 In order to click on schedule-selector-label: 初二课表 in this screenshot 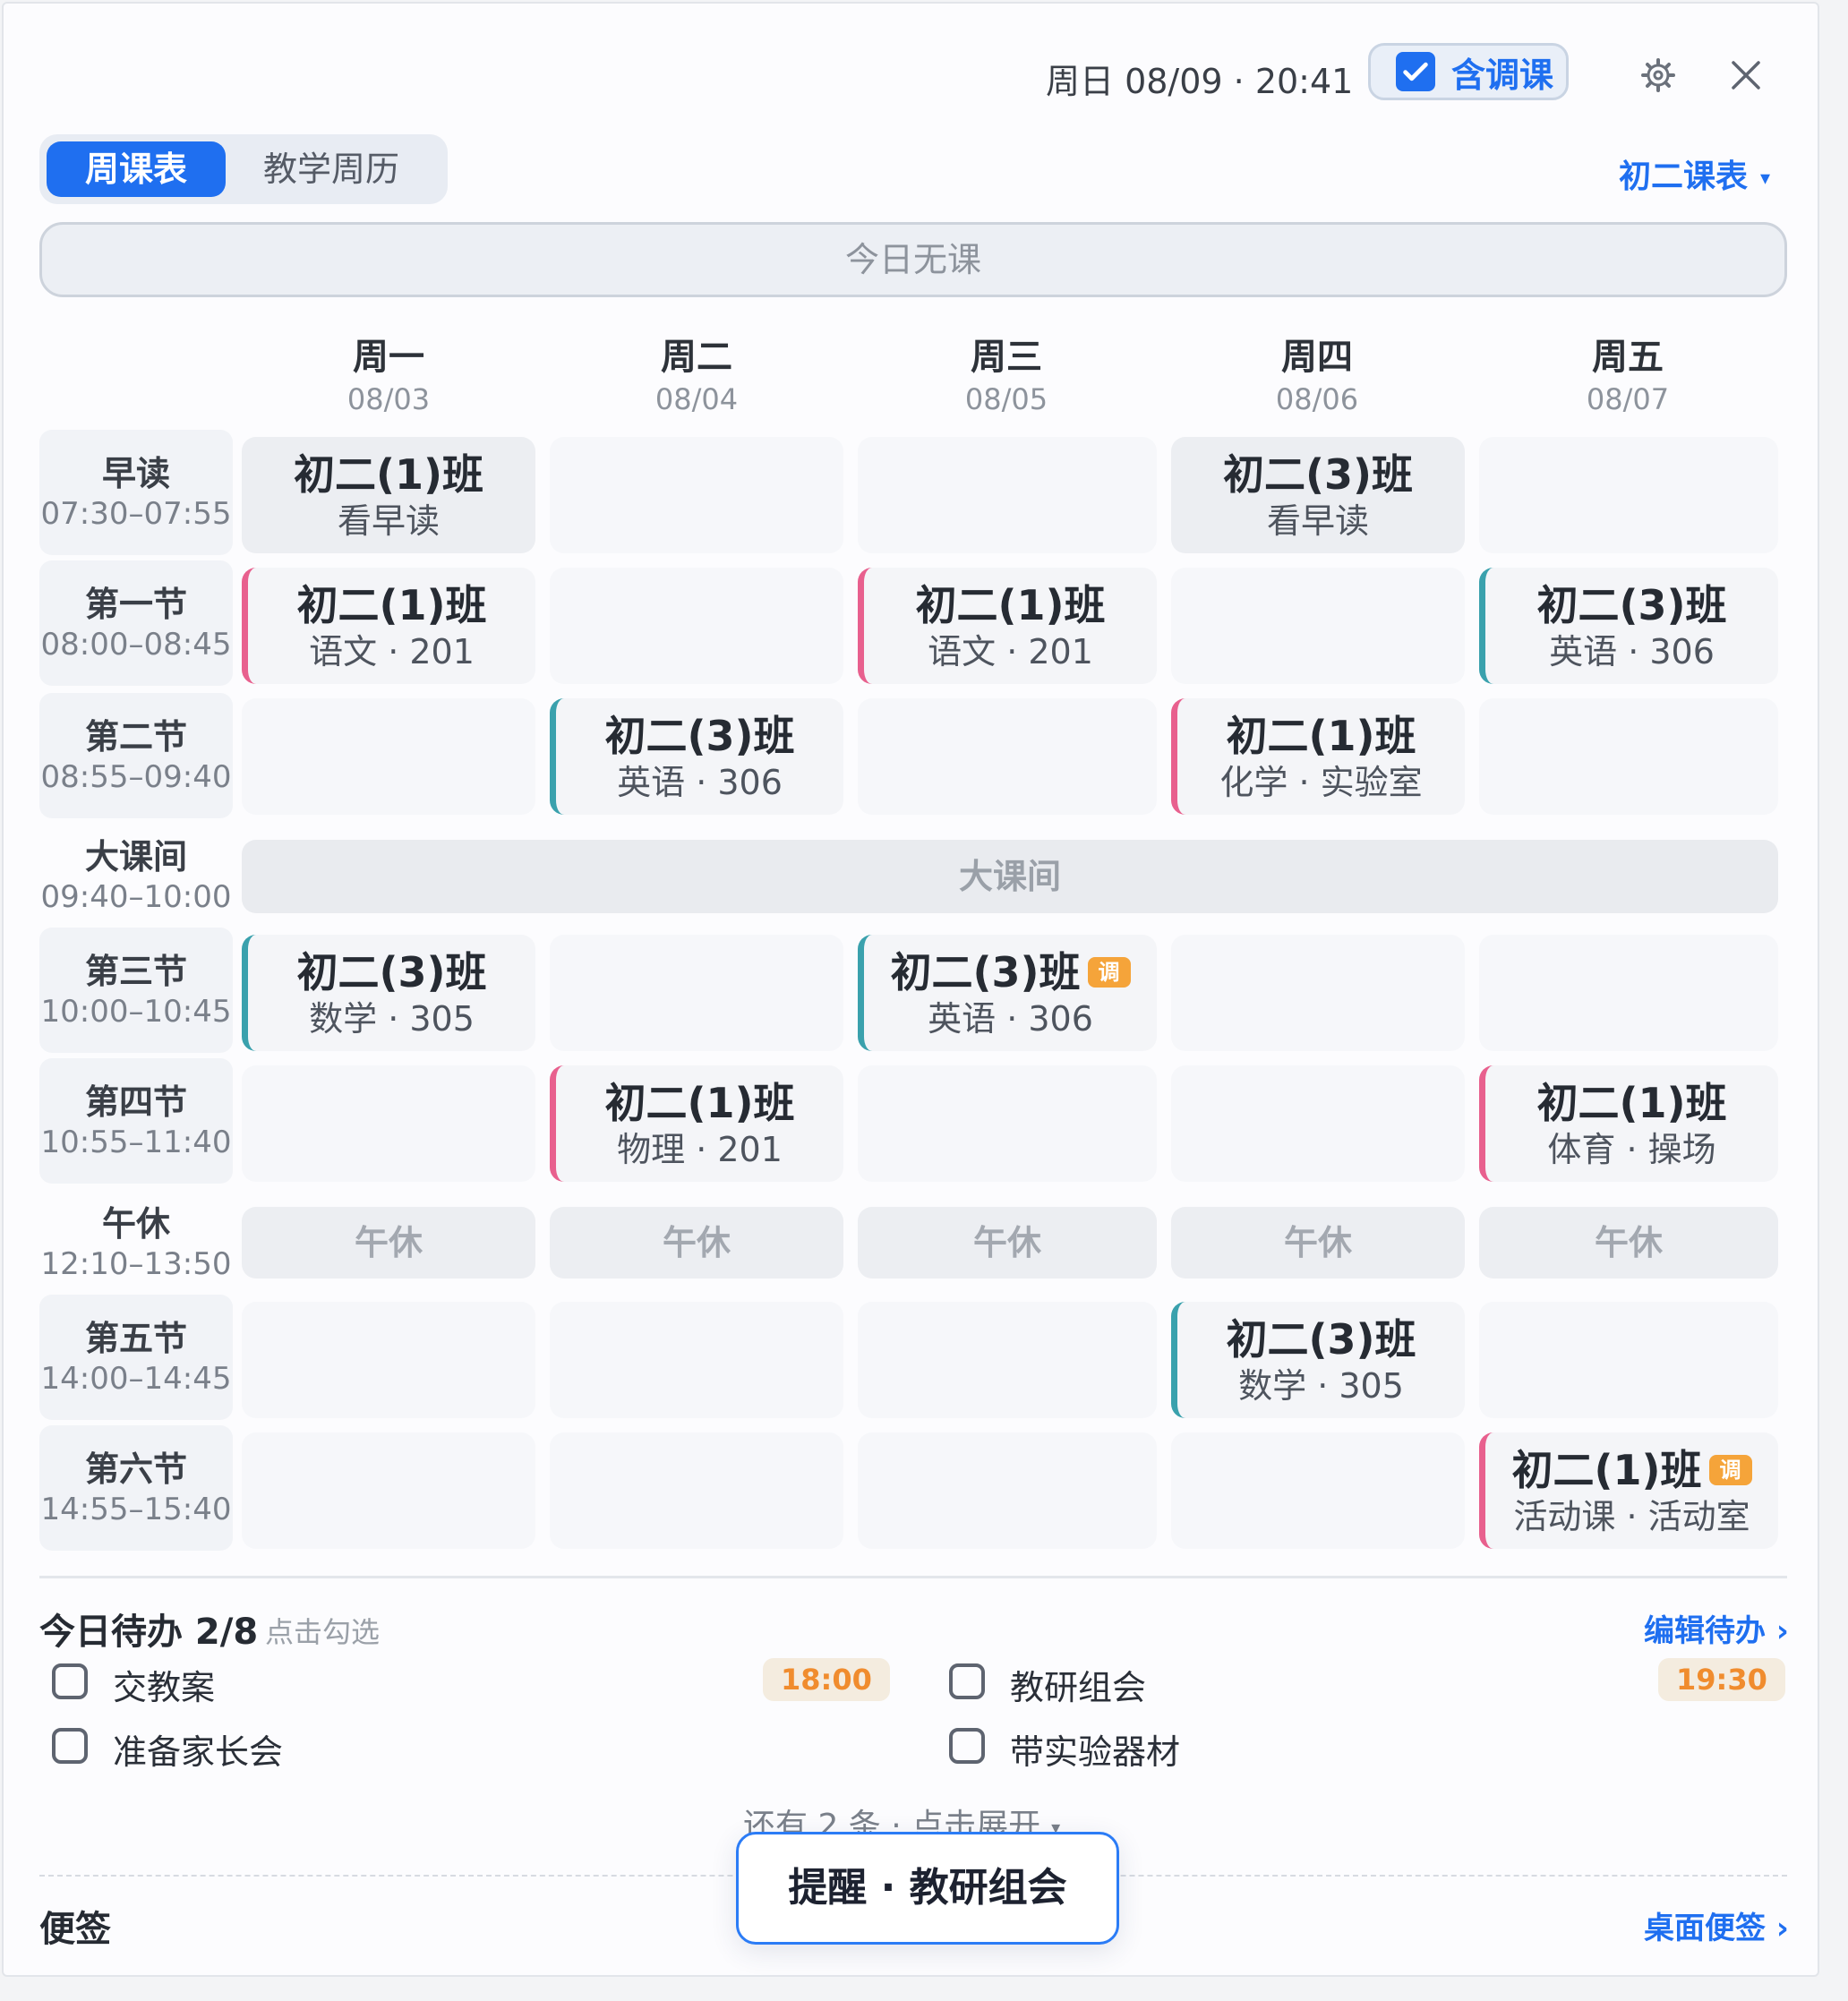, I will do `click(1684, 176)`.